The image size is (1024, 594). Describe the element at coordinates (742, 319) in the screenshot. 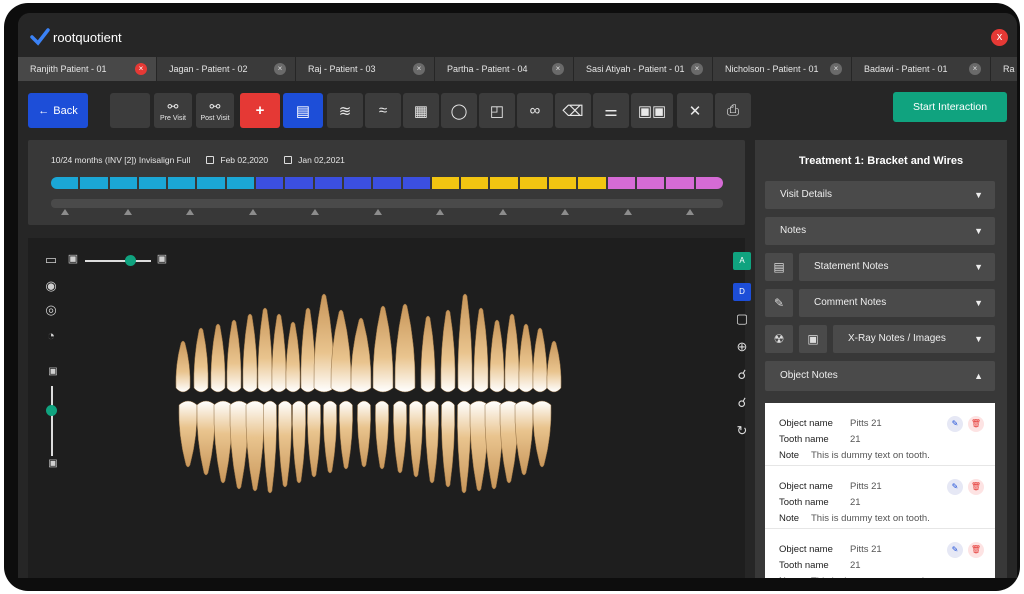

I see `monitor-icon: ▢` at that location.